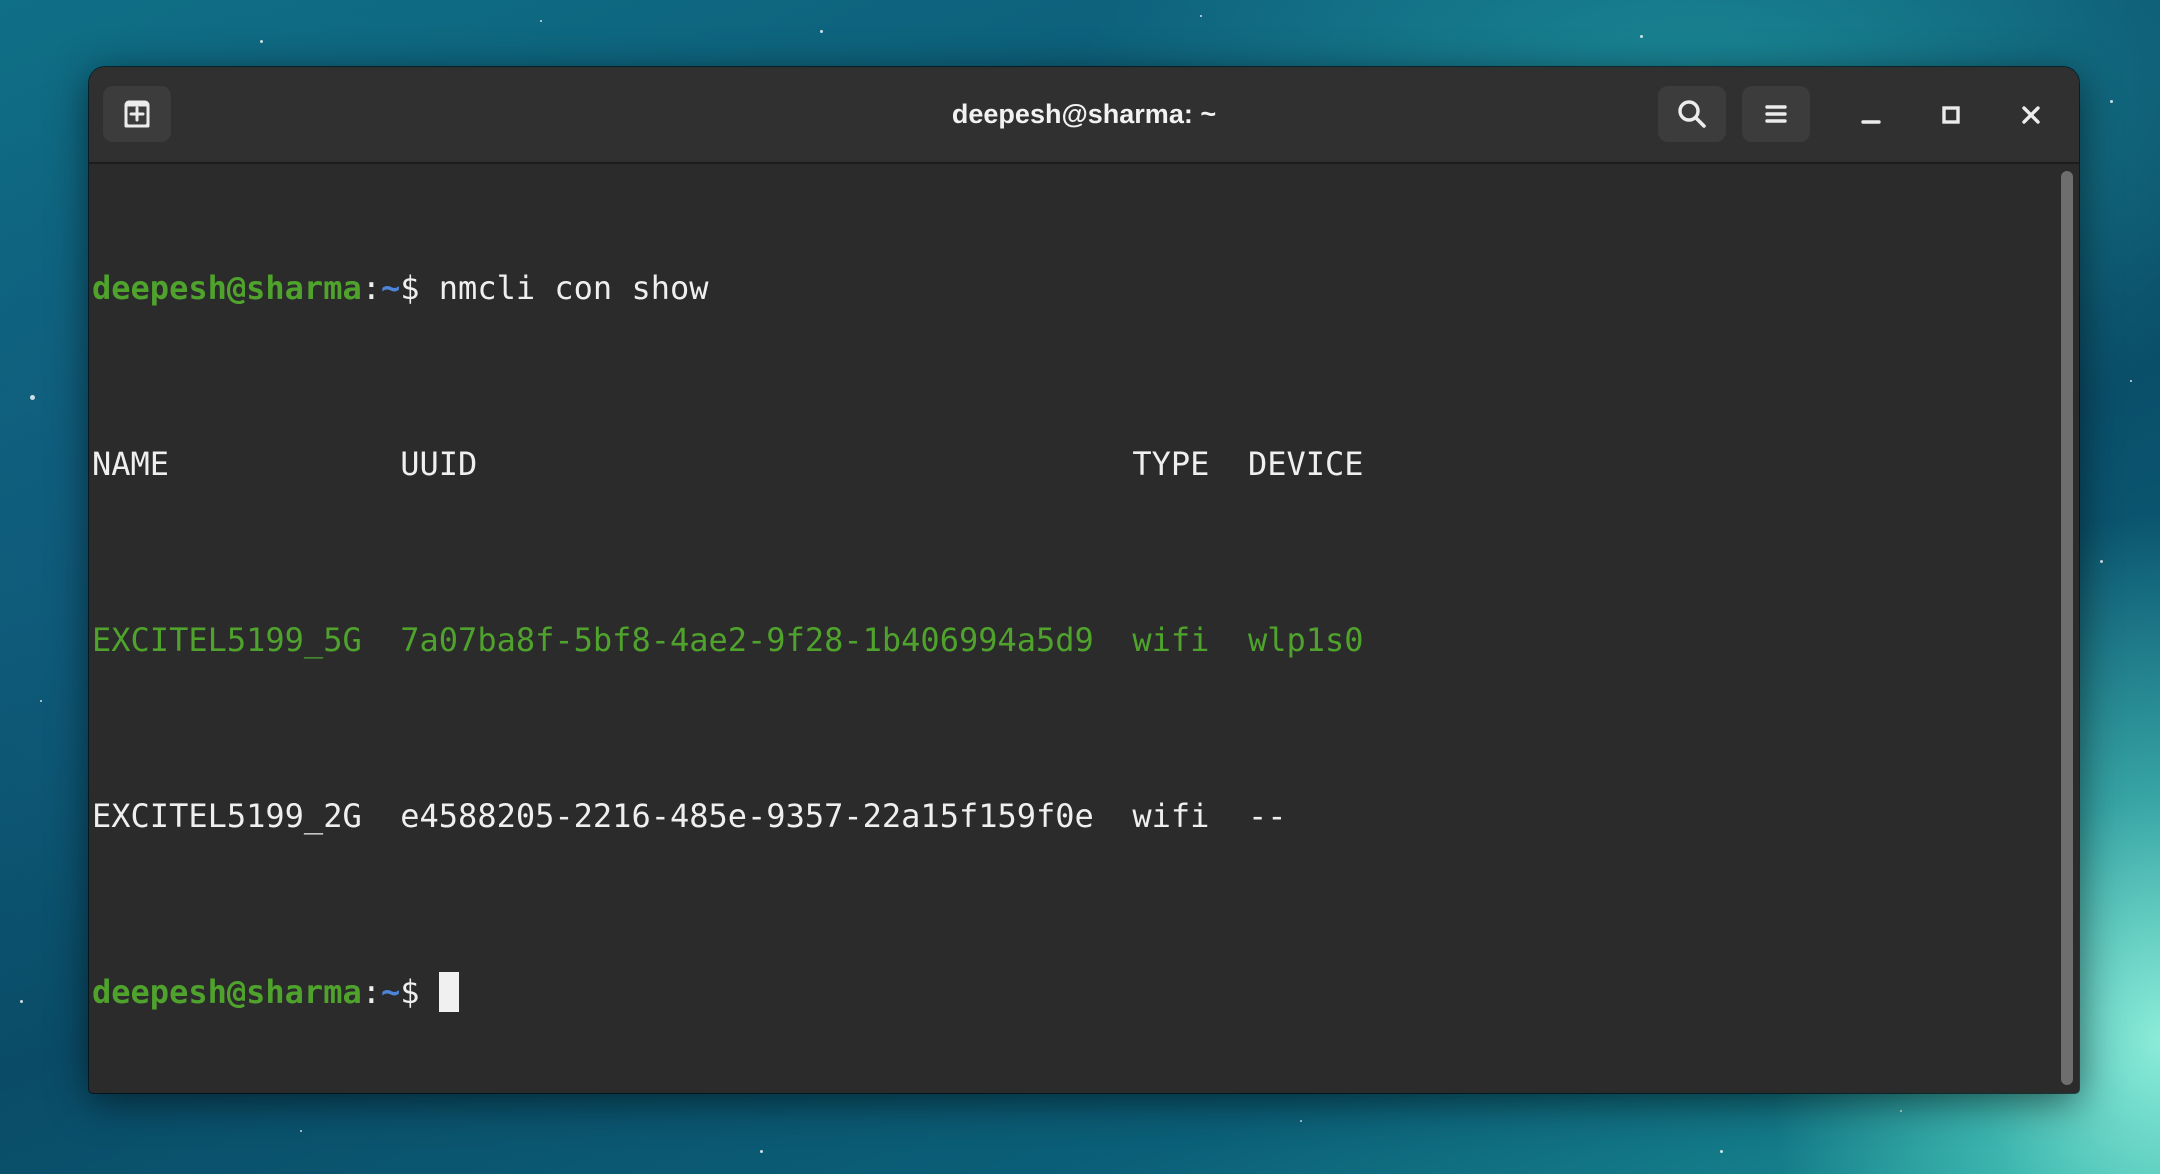 This screenshot has height=1174, width=2160. Describe the element at coordinates (1871, 115) in the screenshot. I see `minimize-button` at that location.